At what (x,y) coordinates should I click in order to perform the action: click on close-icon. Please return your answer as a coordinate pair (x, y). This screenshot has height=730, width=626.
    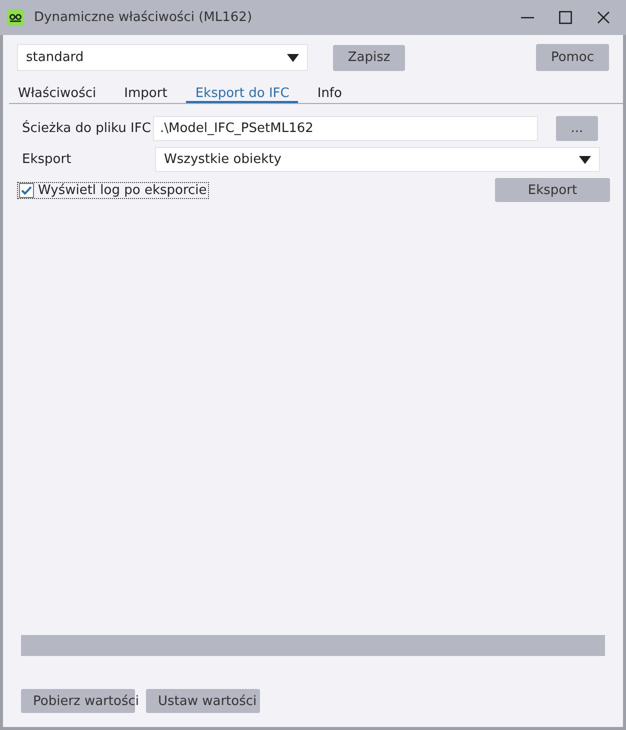
    Looking at the image, I should click on (603, 17).